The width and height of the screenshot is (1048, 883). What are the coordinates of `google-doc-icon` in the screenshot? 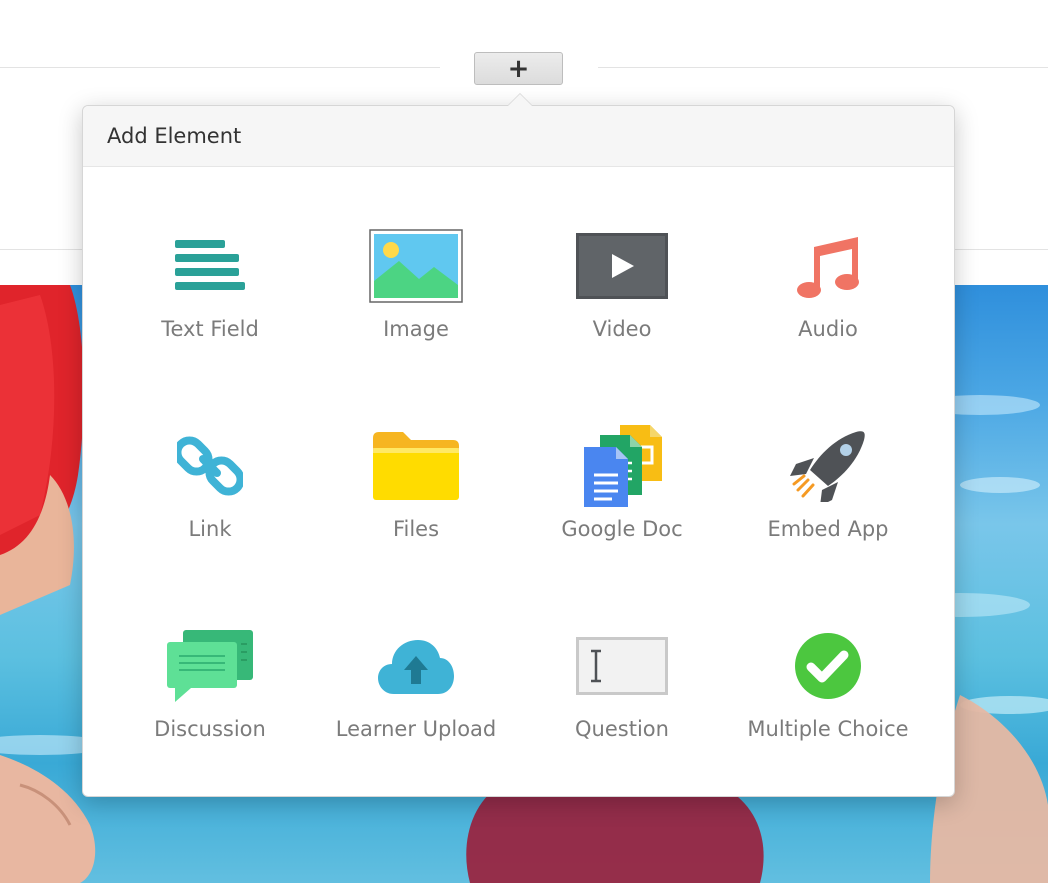 It's located at (622, 466).